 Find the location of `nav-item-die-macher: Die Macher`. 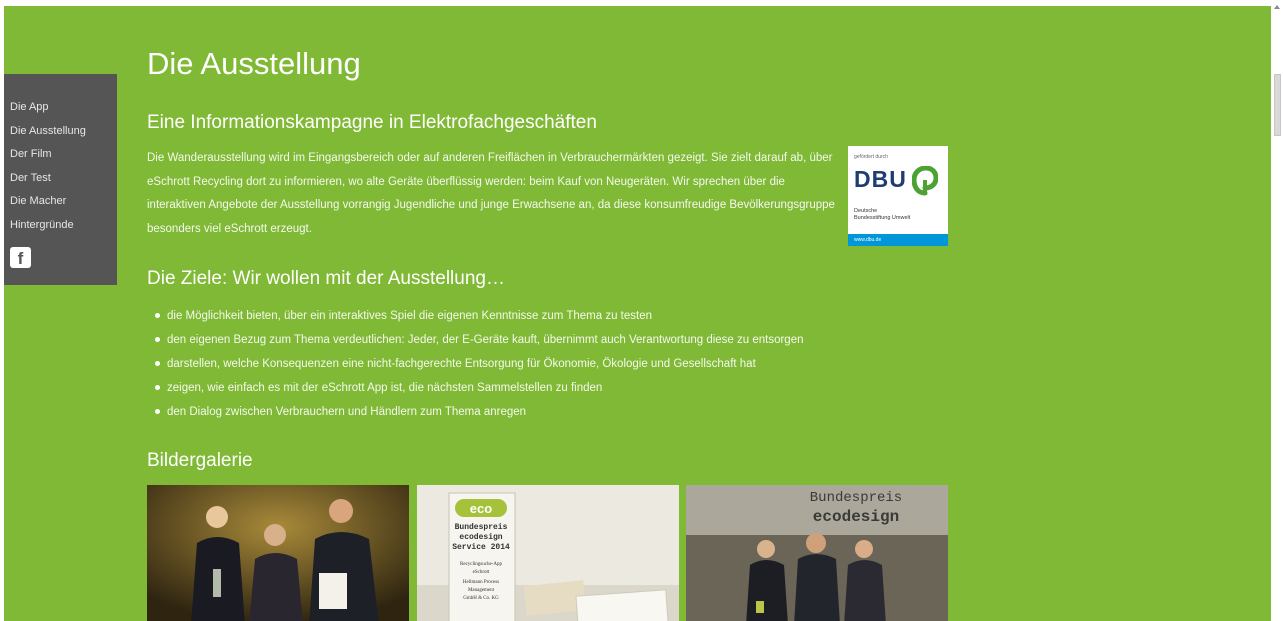

nav-item-die-macher: Die Macher is located at coordinates (63, 202).